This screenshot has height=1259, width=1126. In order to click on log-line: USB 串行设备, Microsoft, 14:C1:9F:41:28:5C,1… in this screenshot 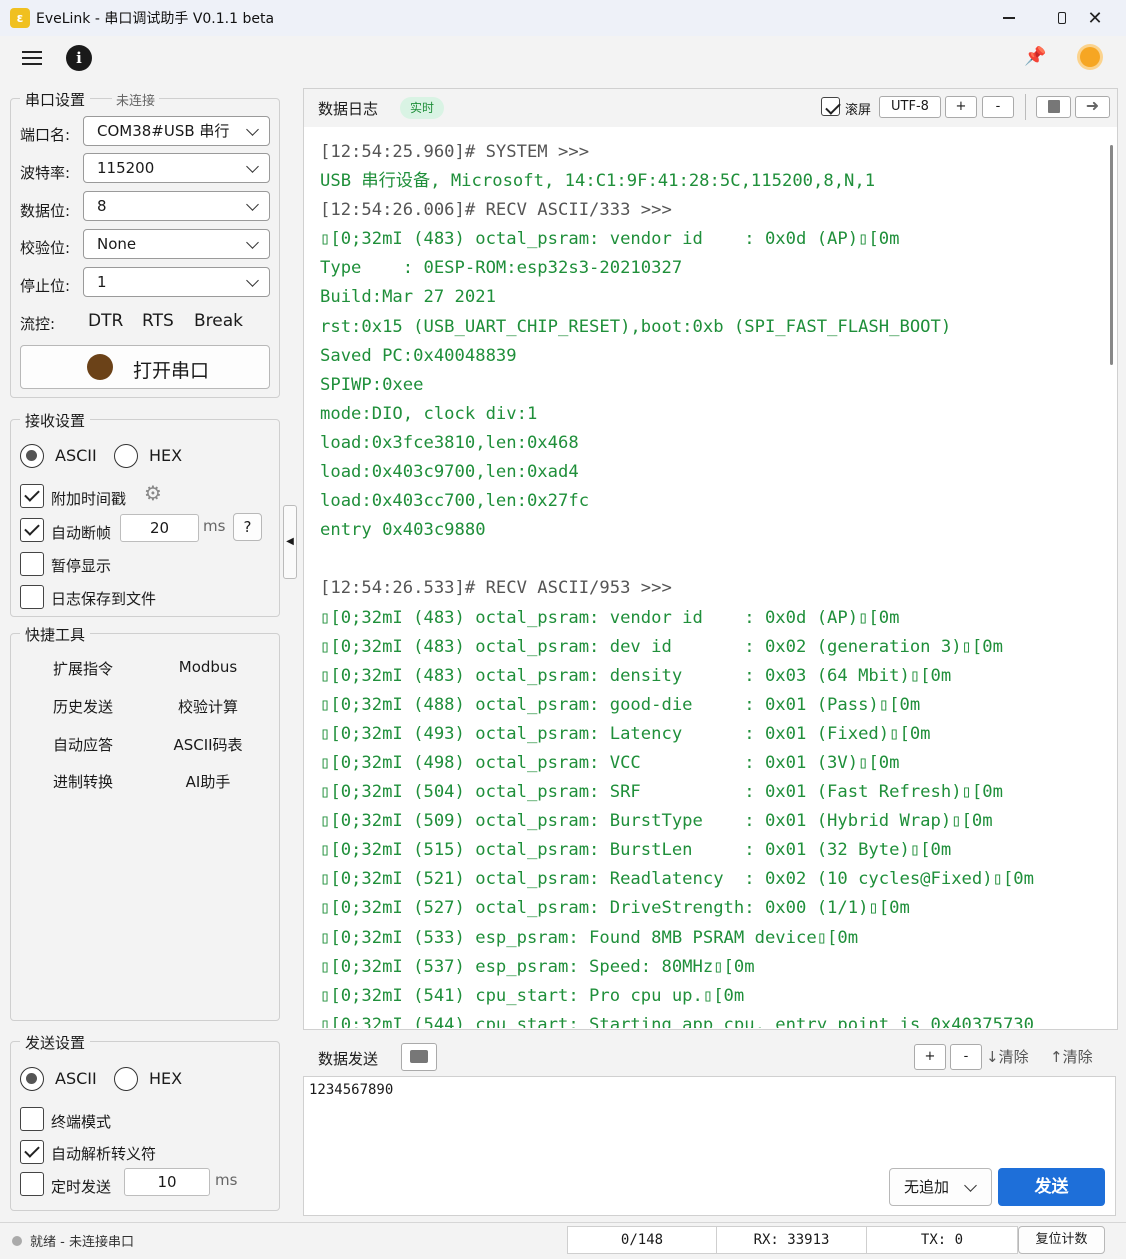, I will do `click(598, 181)`.